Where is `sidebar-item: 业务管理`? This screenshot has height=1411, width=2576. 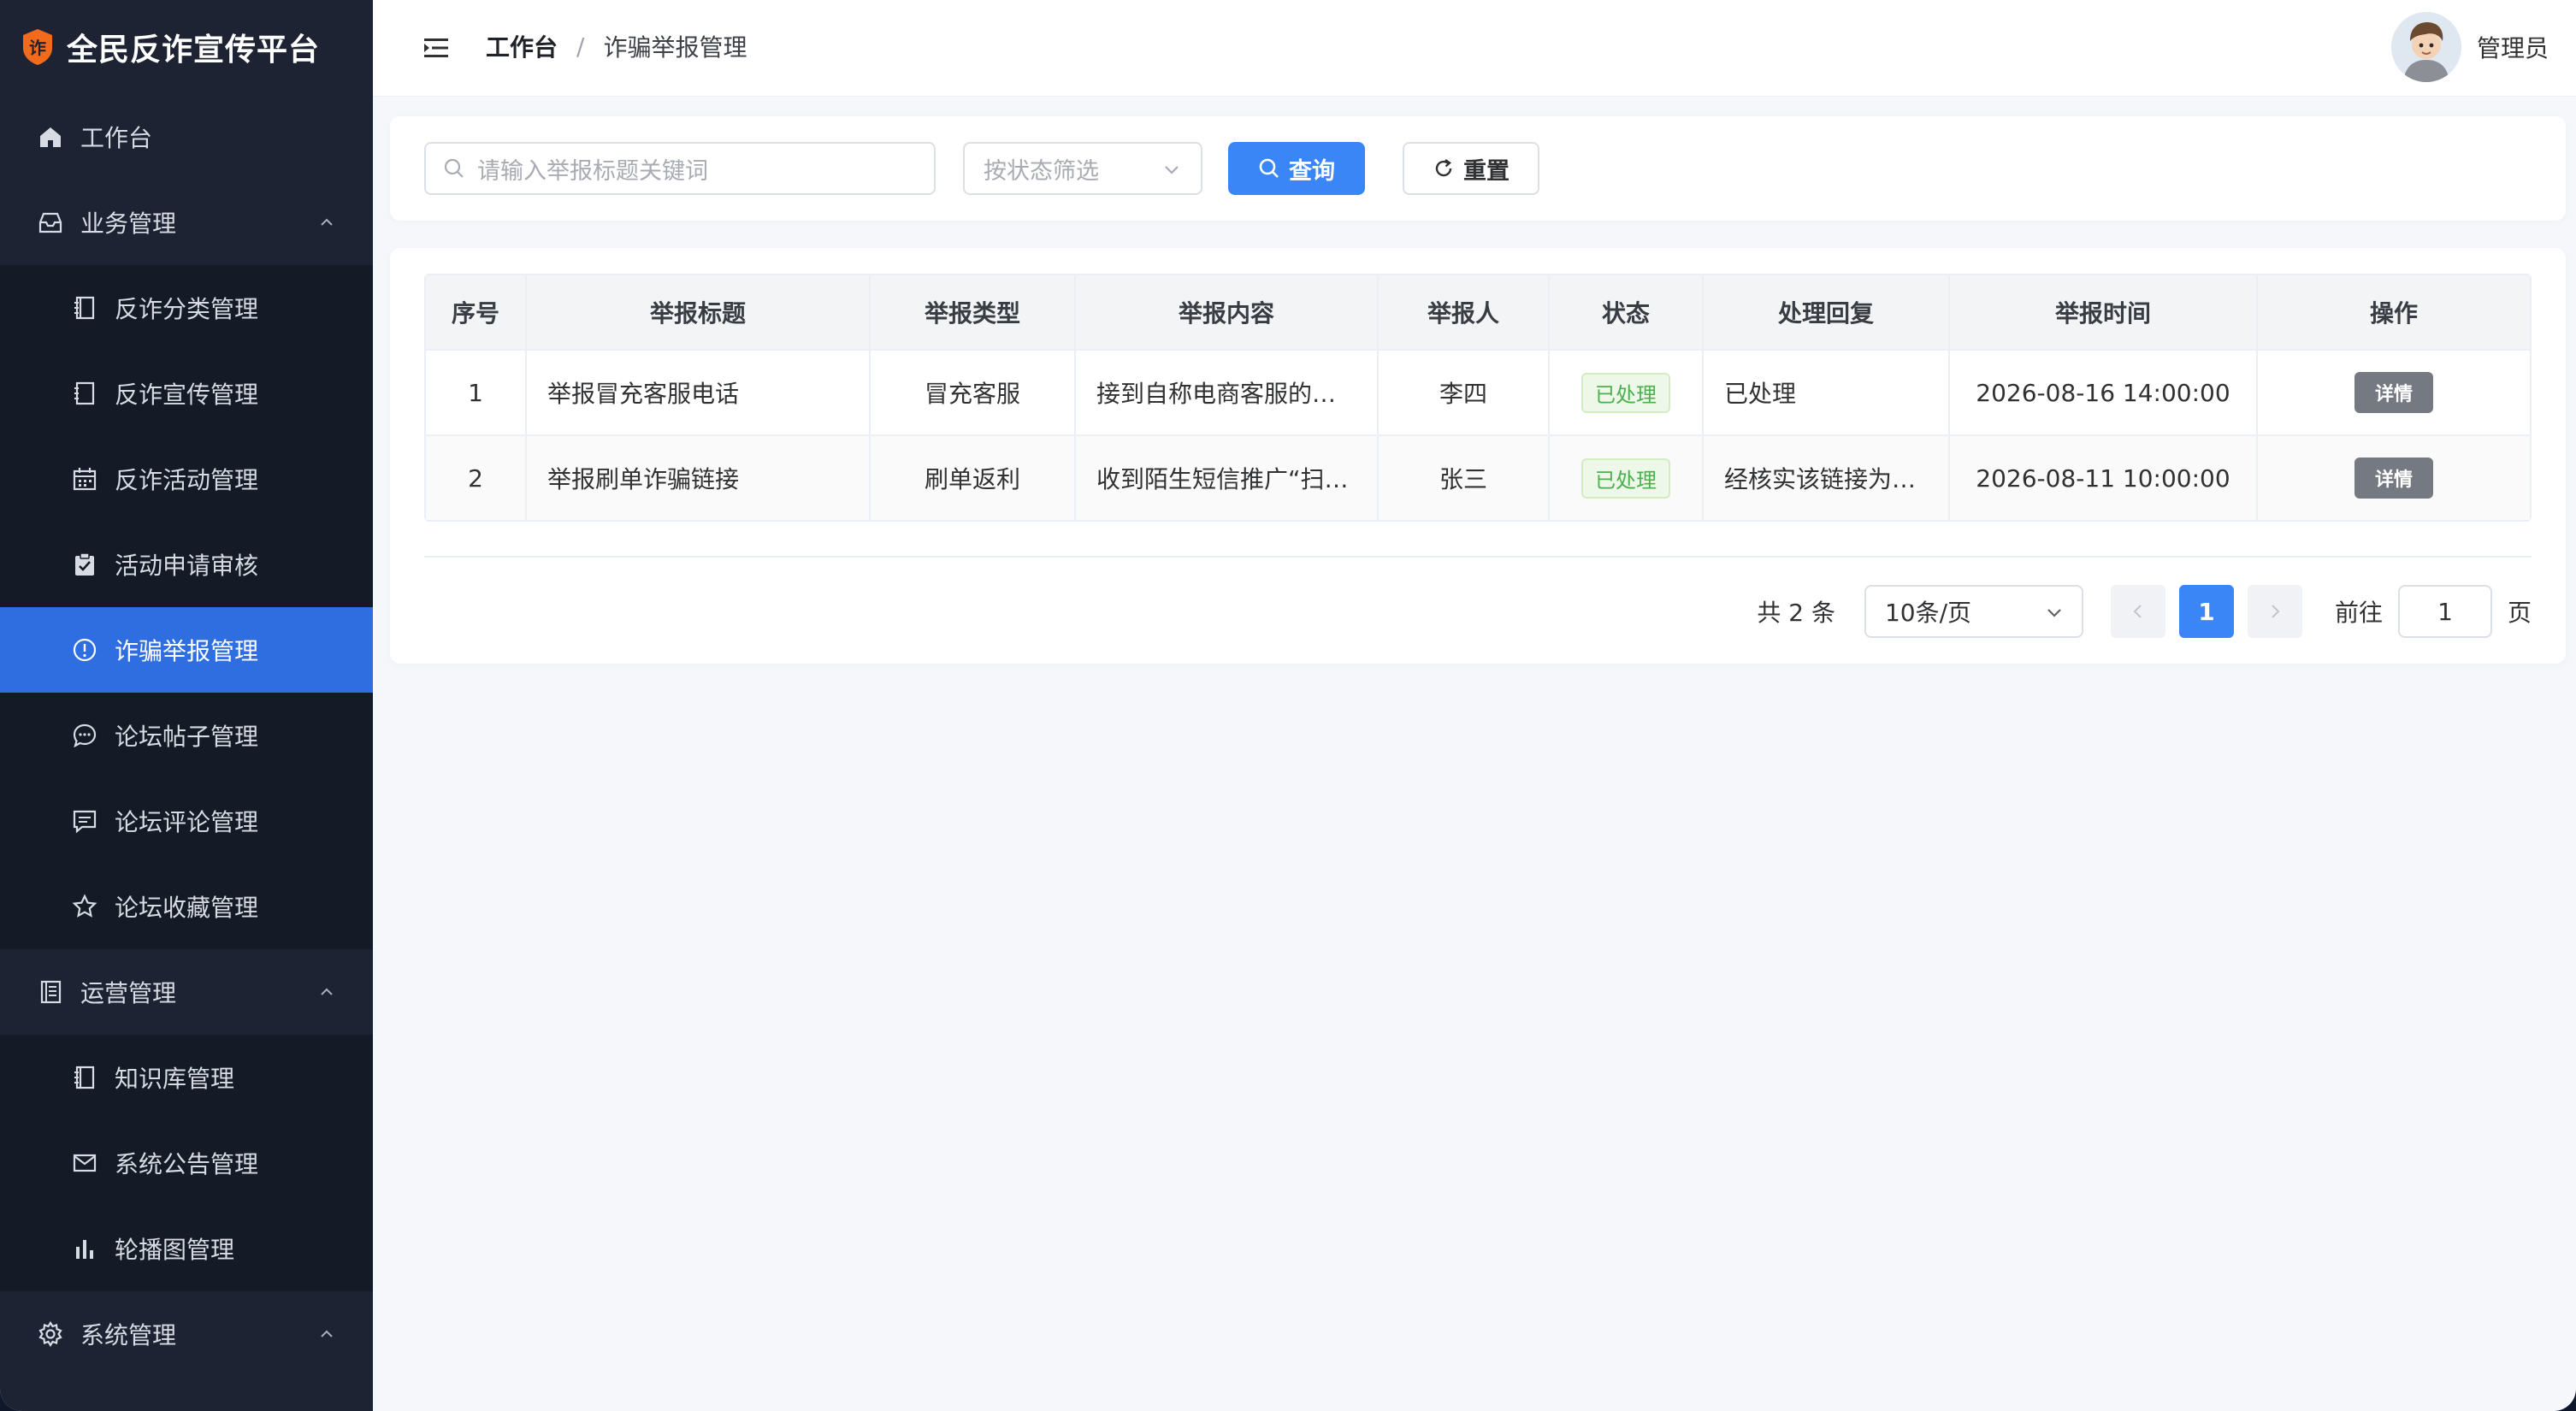
sidebar-item: 业务管理 is located at coordinates (186, 222).